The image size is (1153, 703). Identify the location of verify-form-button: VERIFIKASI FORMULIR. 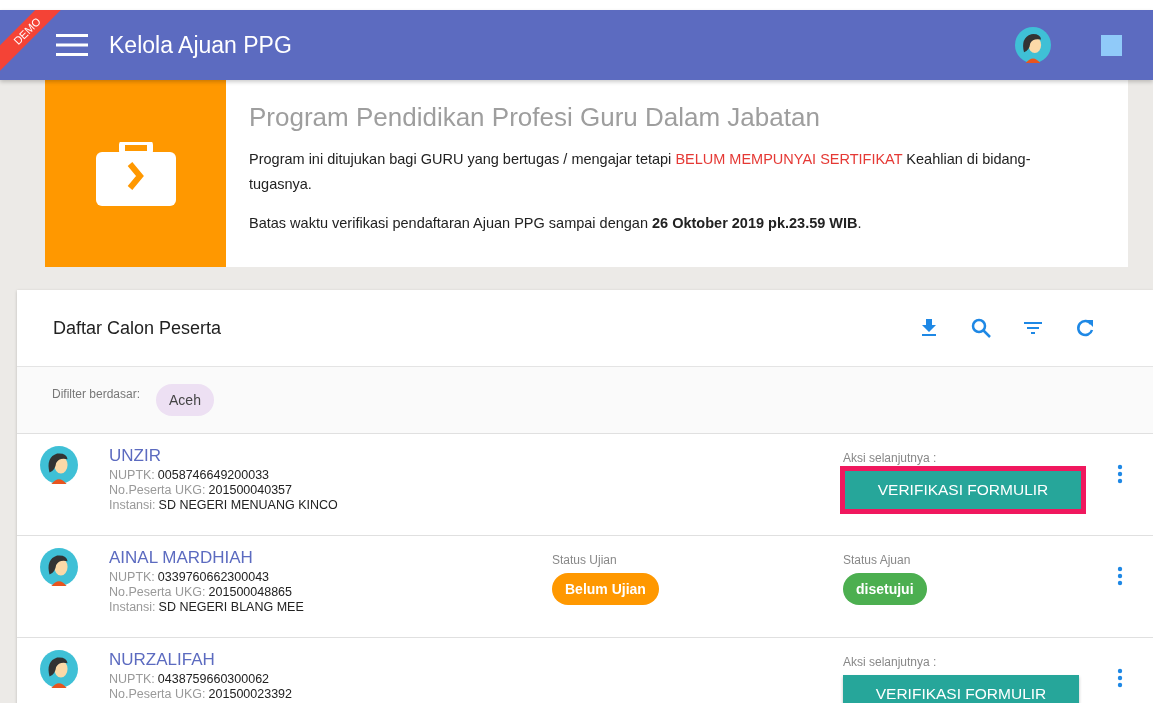
(961, 689).